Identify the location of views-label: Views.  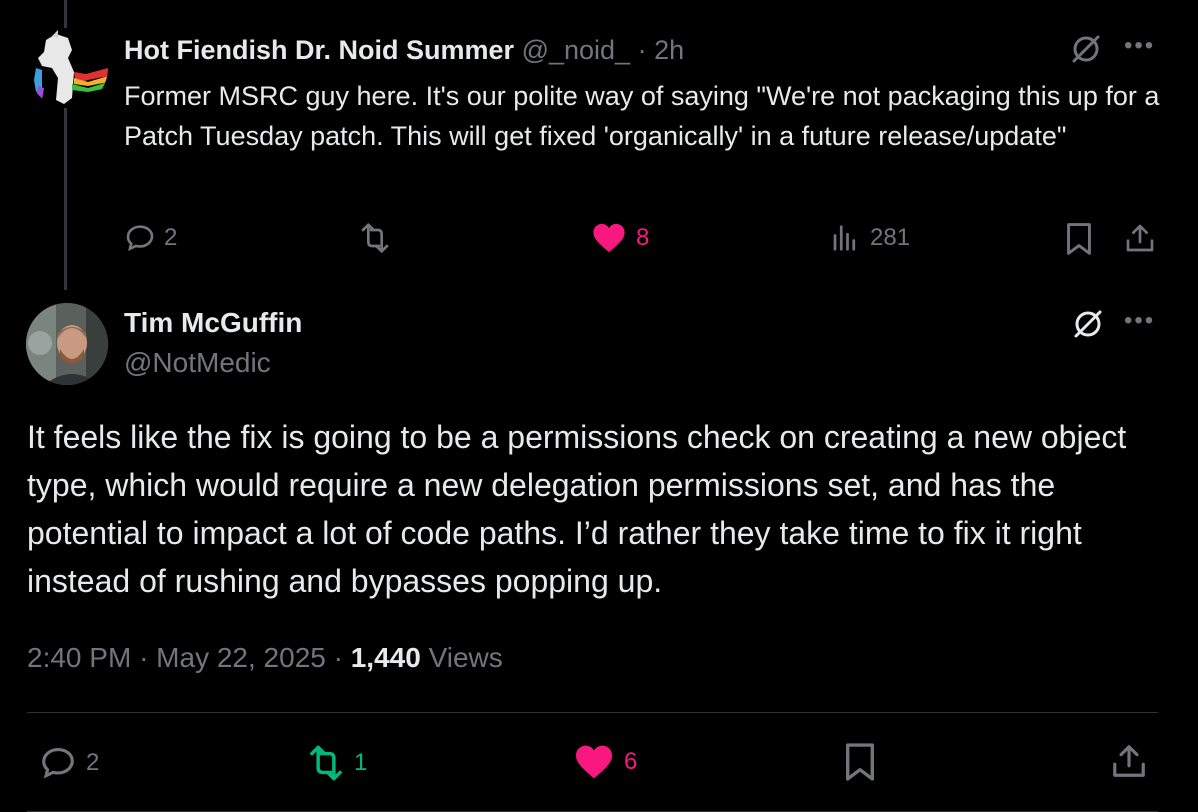
(465, 657).